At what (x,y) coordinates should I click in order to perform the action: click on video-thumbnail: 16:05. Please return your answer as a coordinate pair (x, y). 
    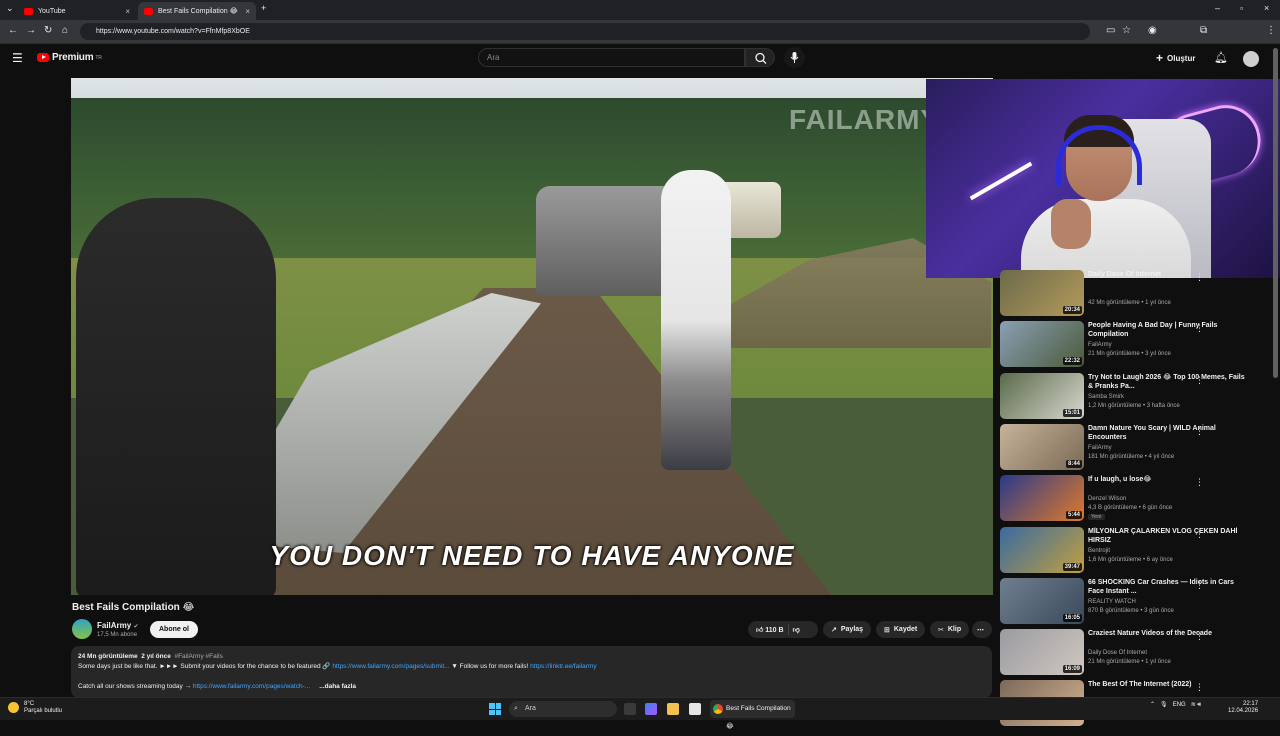
    Looking at the image, I should click on (1042, 600).